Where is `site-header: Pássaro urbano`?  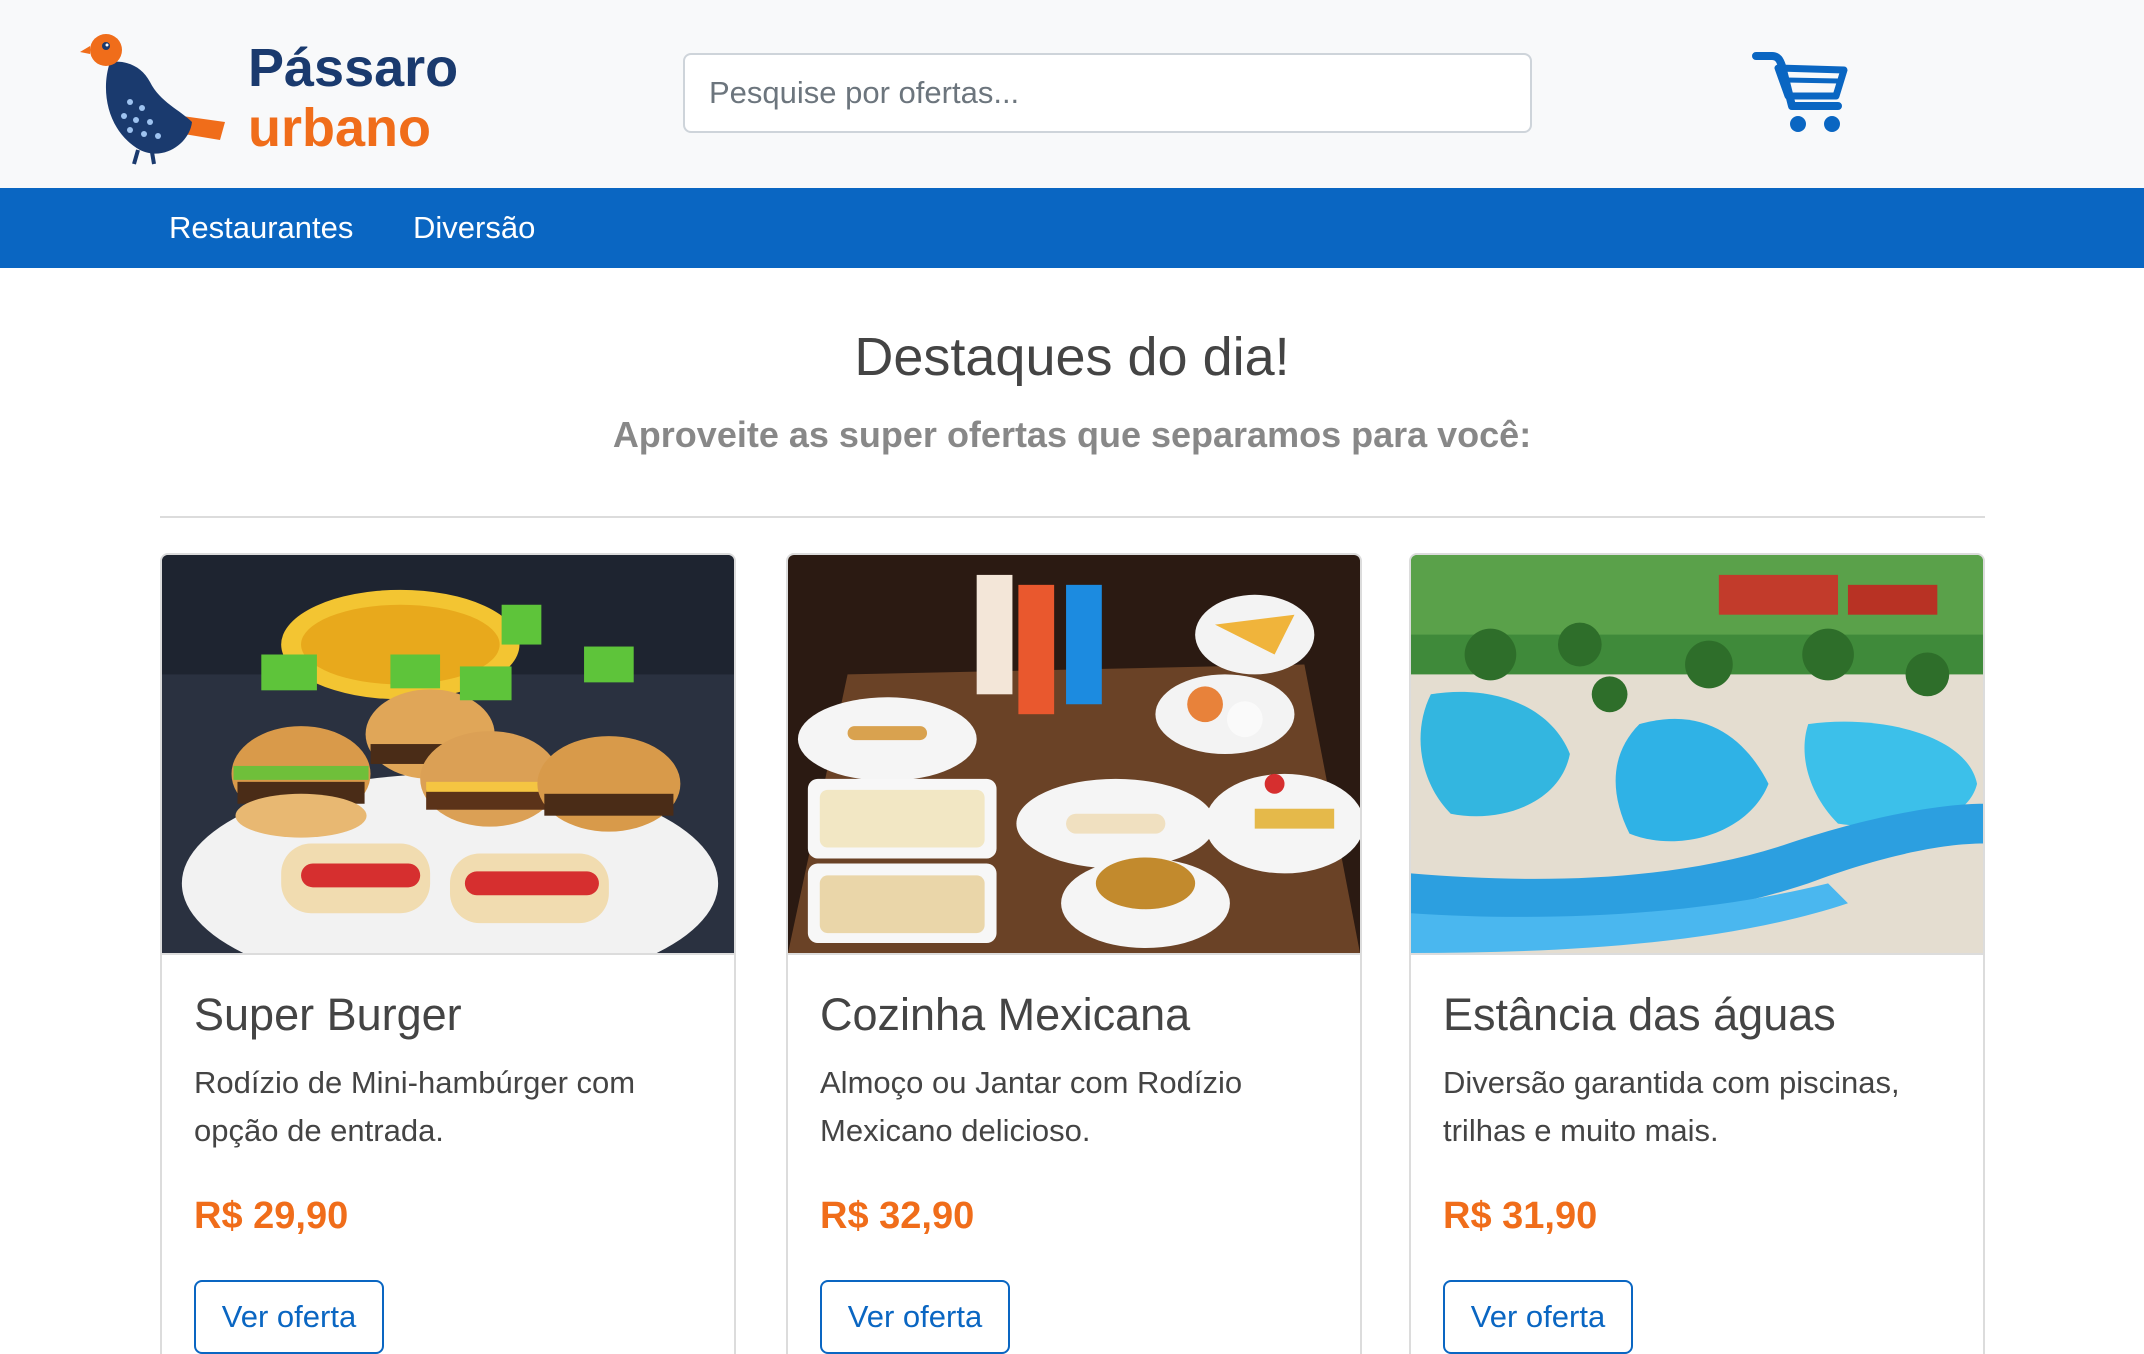 site-header: Pássaro urbano is located at coordinates (1072, 94).